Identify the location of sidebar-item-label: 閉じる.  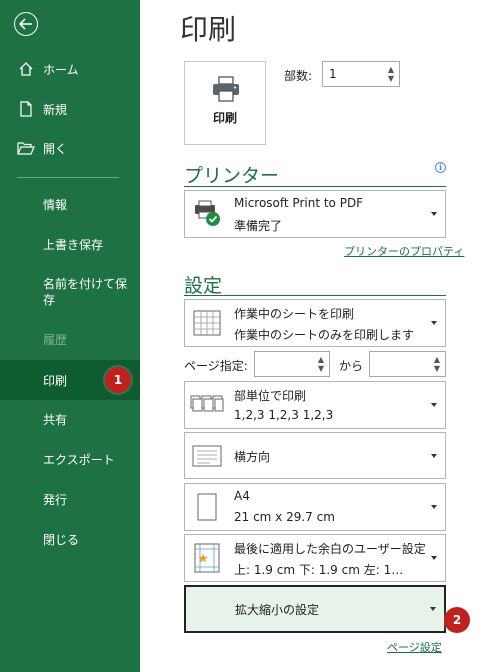
(61, 539).